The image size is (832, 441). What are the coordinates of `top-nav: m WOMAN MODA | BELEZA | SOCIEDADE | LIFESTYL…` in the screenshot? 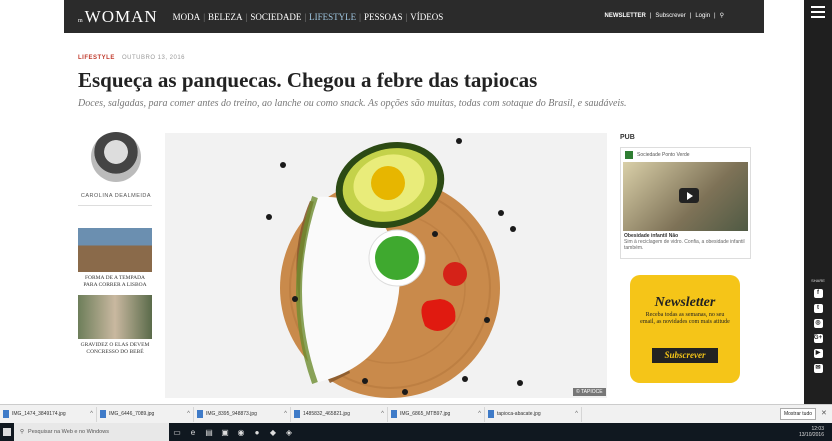 It's located at (414, 16).